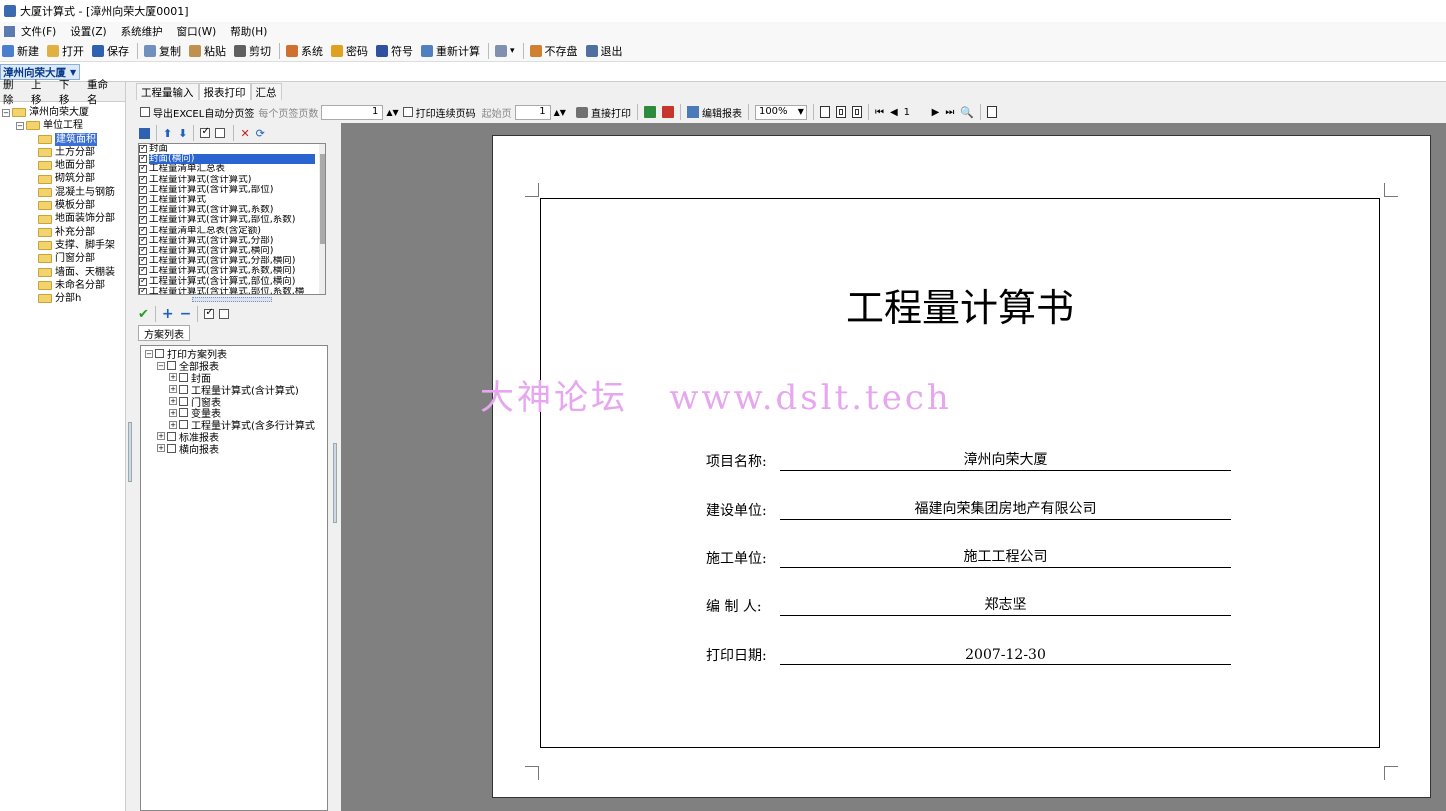 The height and width of the screenshot is (811, 1446). Describe the element at coordinates (335, 483) in the screenshot. I see `splitter-grip` at that location.